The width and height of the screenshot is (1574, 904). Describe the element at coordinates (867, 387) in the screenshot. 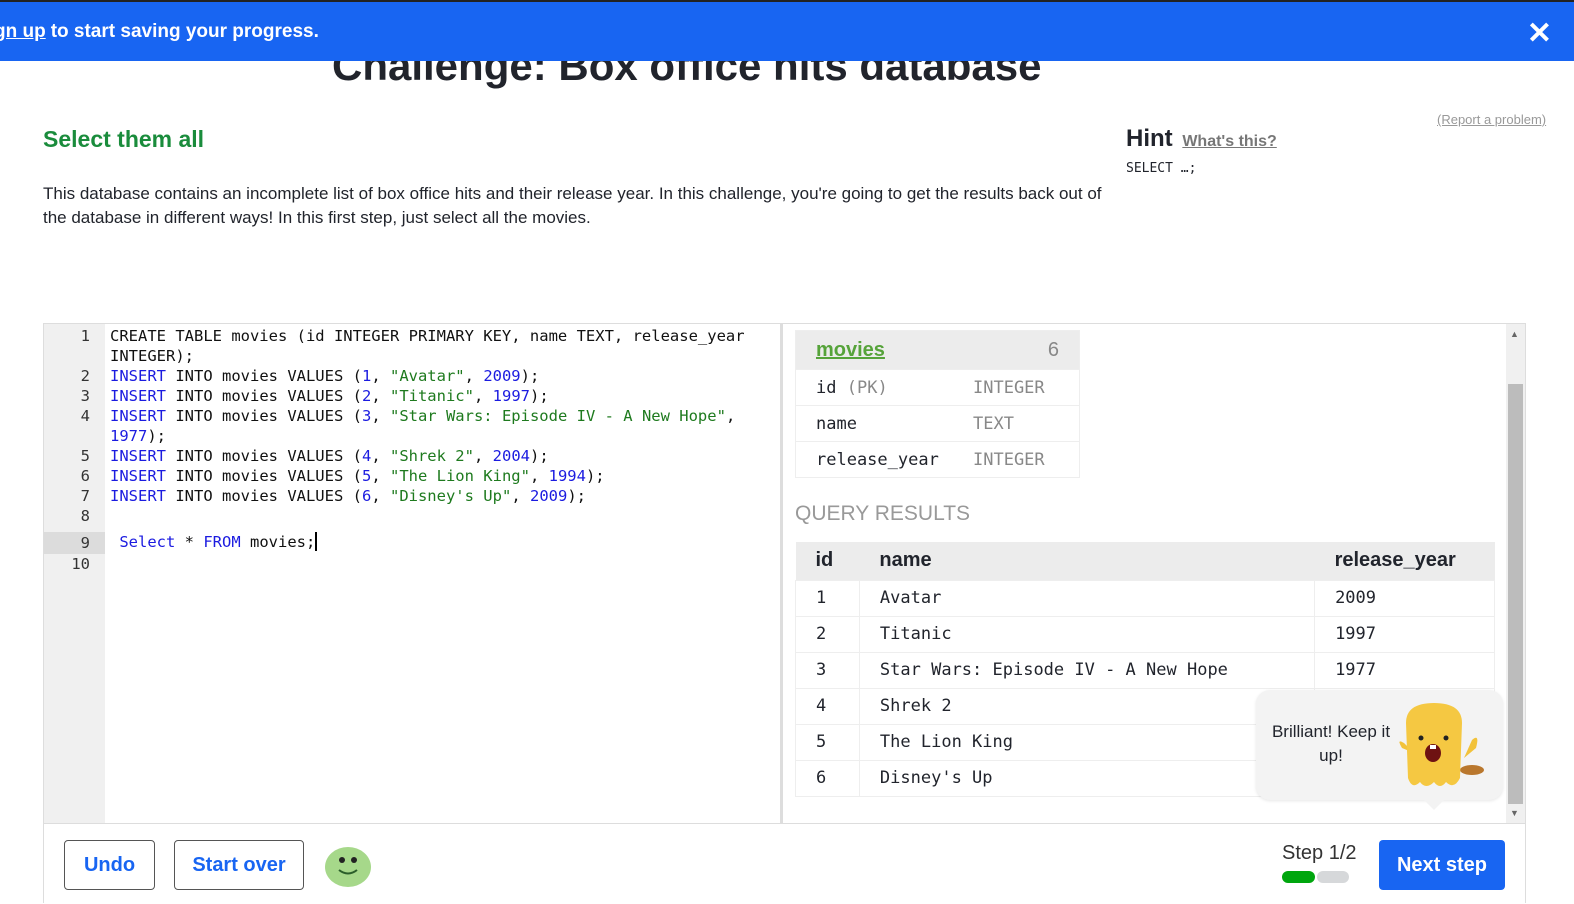

I see `column-key: (PK)` at that location.